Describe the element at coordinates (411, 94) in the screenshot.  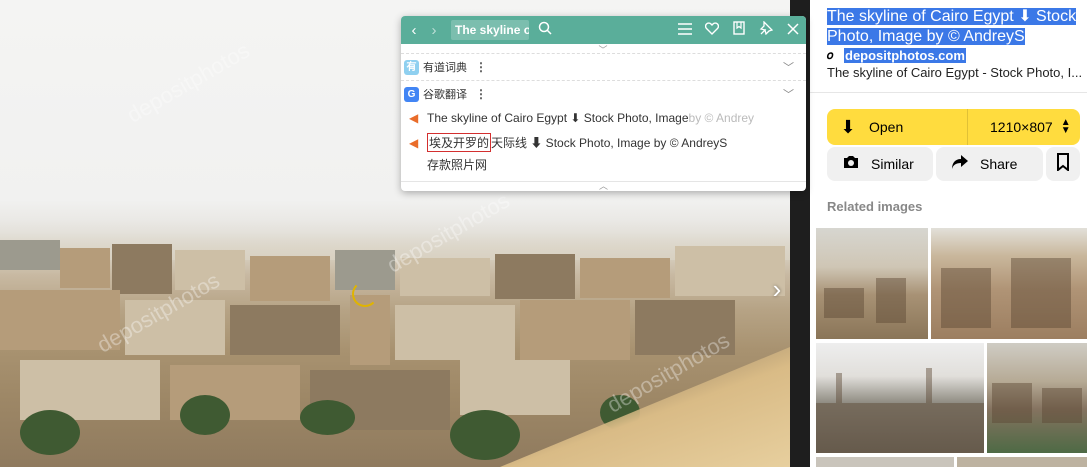
I see `google-translate-icon: G` at that location.